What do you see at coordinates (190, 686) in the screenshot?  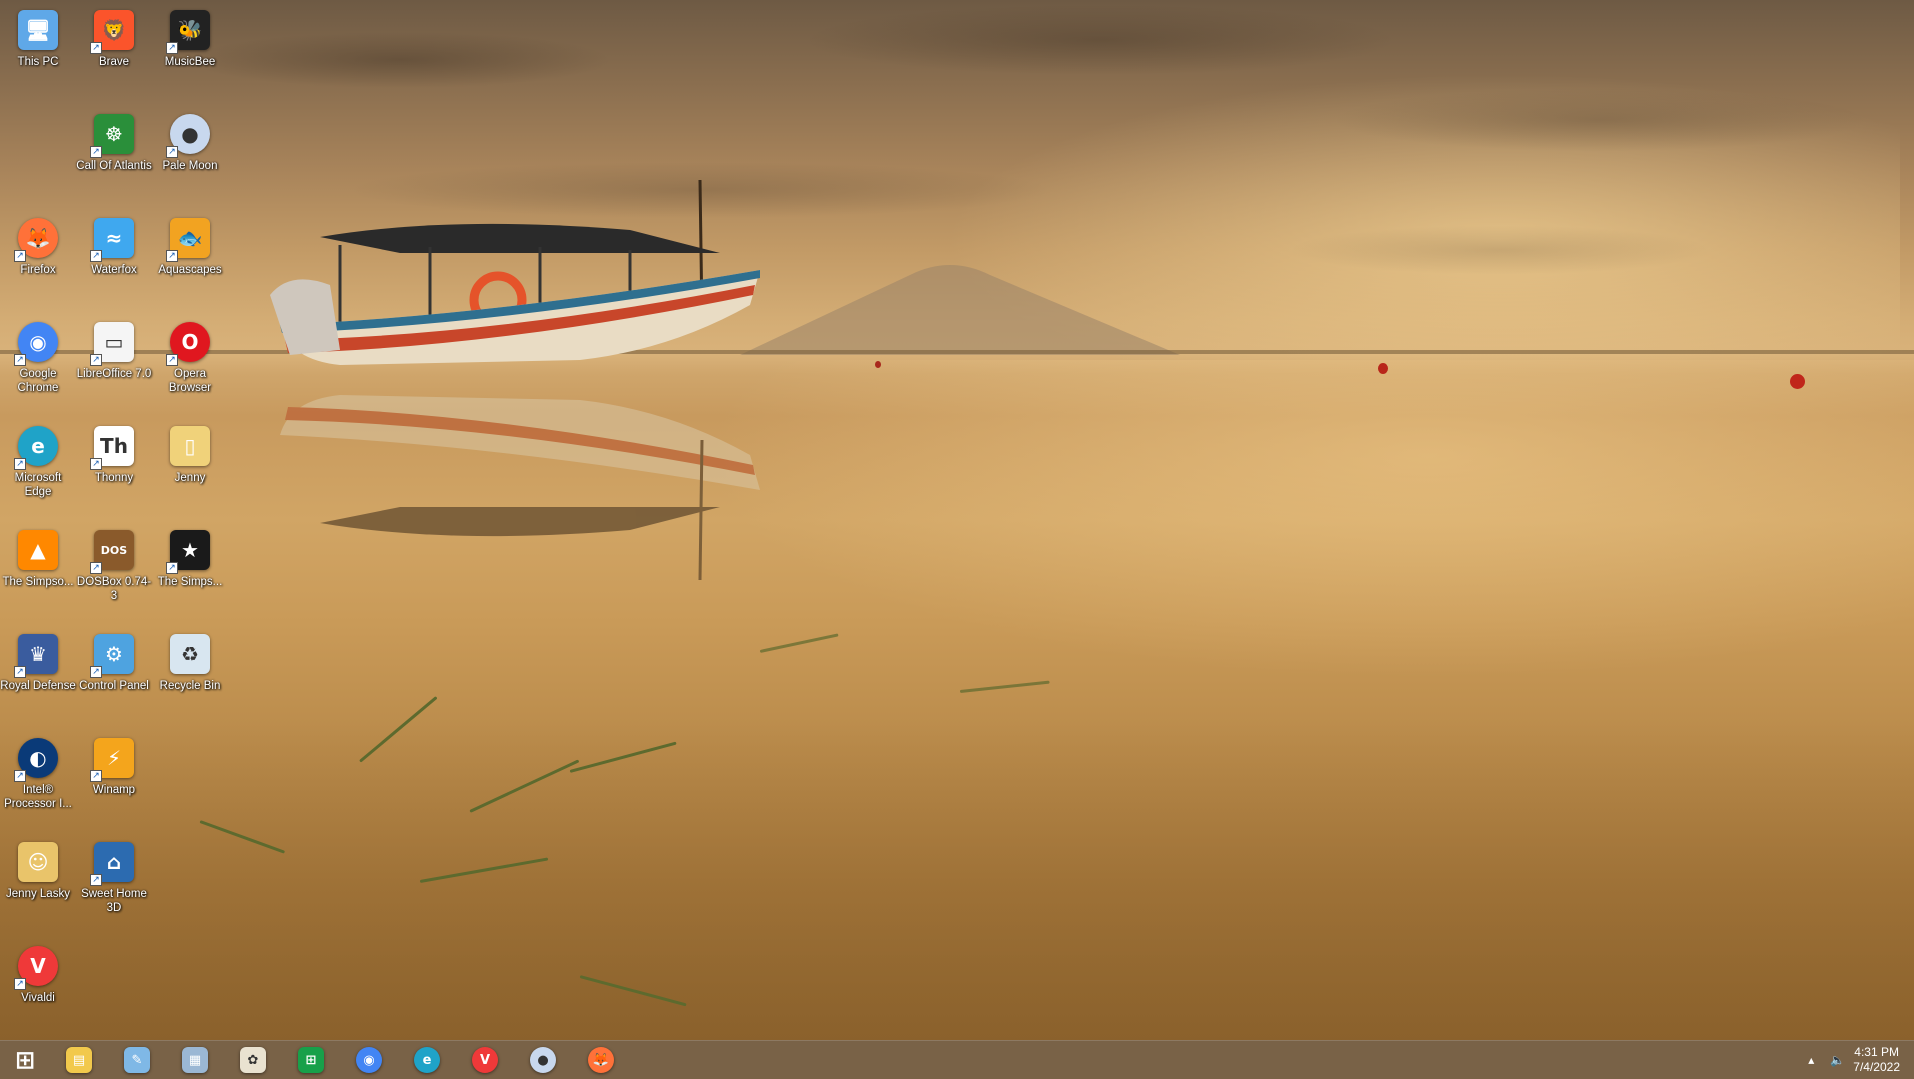 I see `desktop-icon-label: Recycle Bin` at bounding box center [190, 686].